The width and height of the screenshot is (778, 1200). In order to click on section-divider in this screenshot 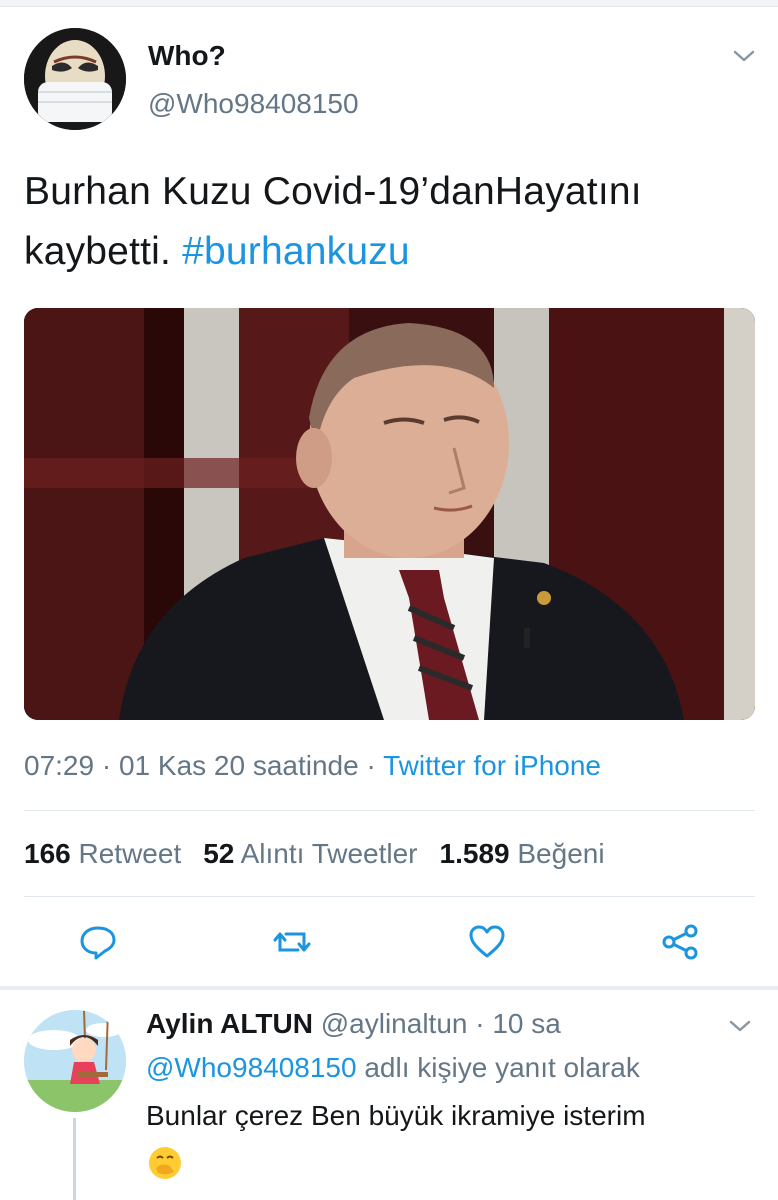, I will do `click(389, 988)`.